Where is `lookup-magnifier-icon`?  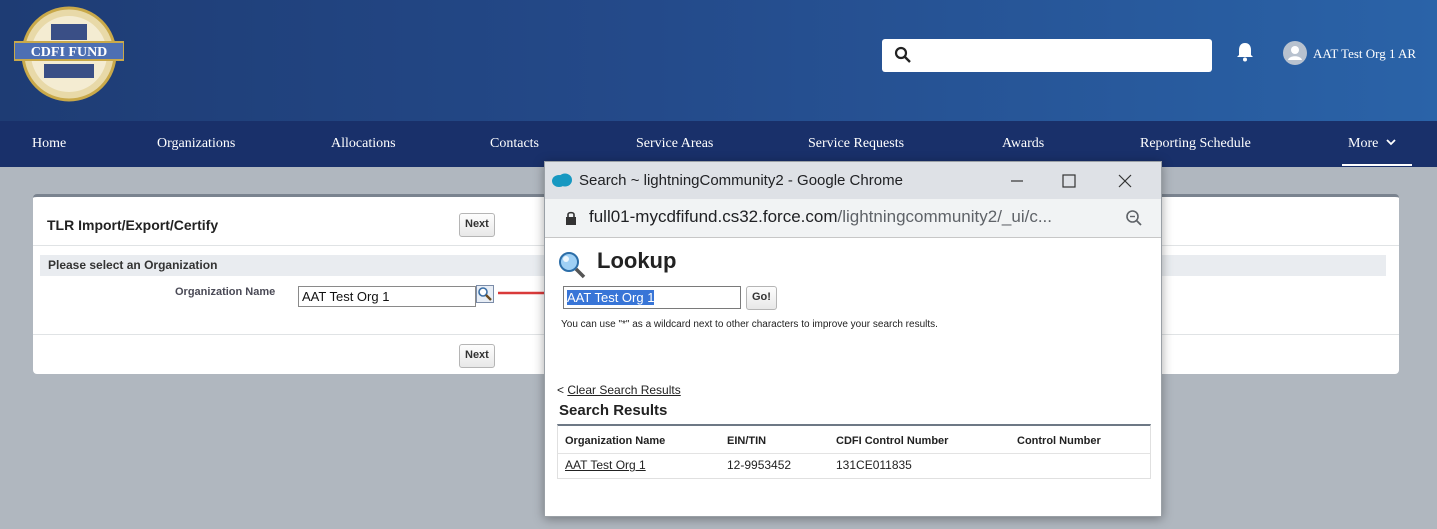
lookup-magnifier-icon is located at coordinates (485, 294).